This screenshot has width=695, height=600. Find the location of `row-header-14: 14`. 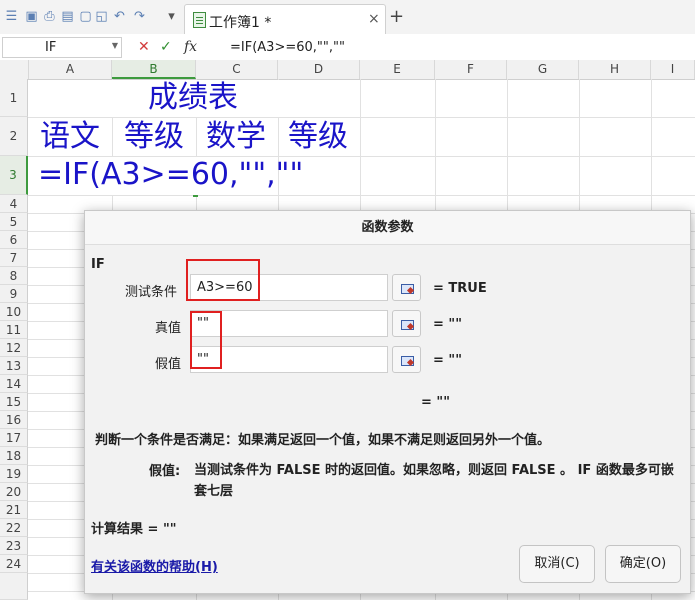

row-header-14: 14 is located at coordinates (14, 384).